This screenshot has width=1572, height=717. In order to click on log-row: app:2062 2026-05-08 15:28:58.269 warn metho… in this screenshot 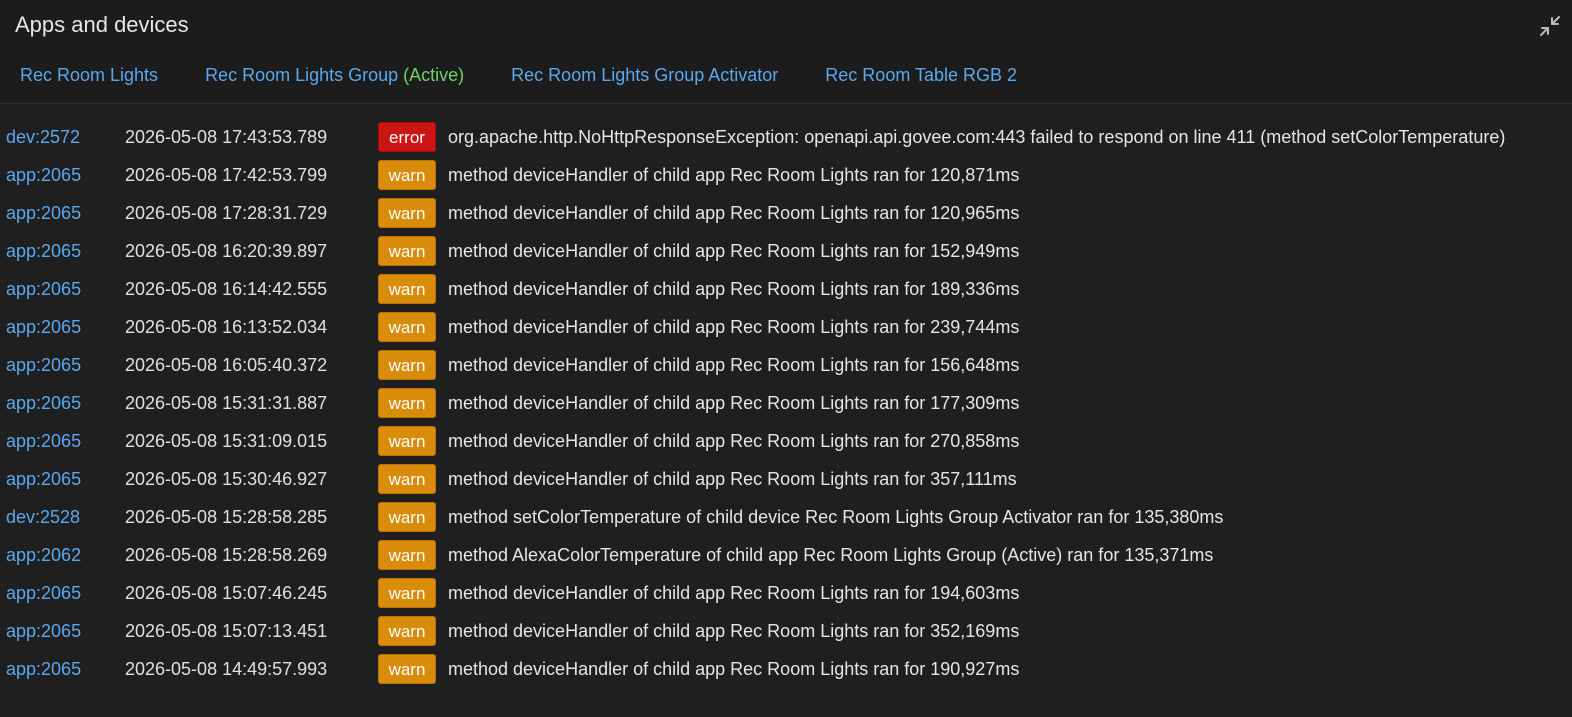, I will do `click(786, 555)`.